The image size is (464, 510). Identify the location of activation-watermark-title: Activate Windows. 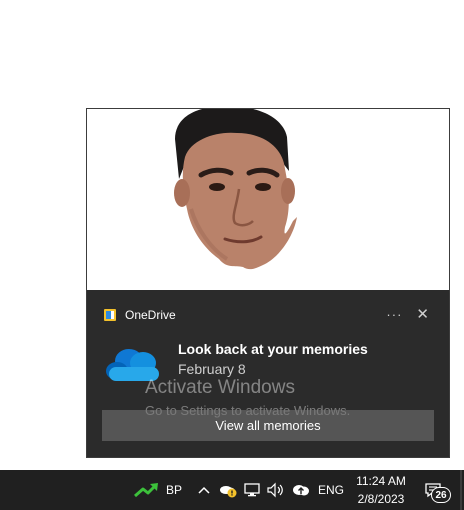
(220, 387).